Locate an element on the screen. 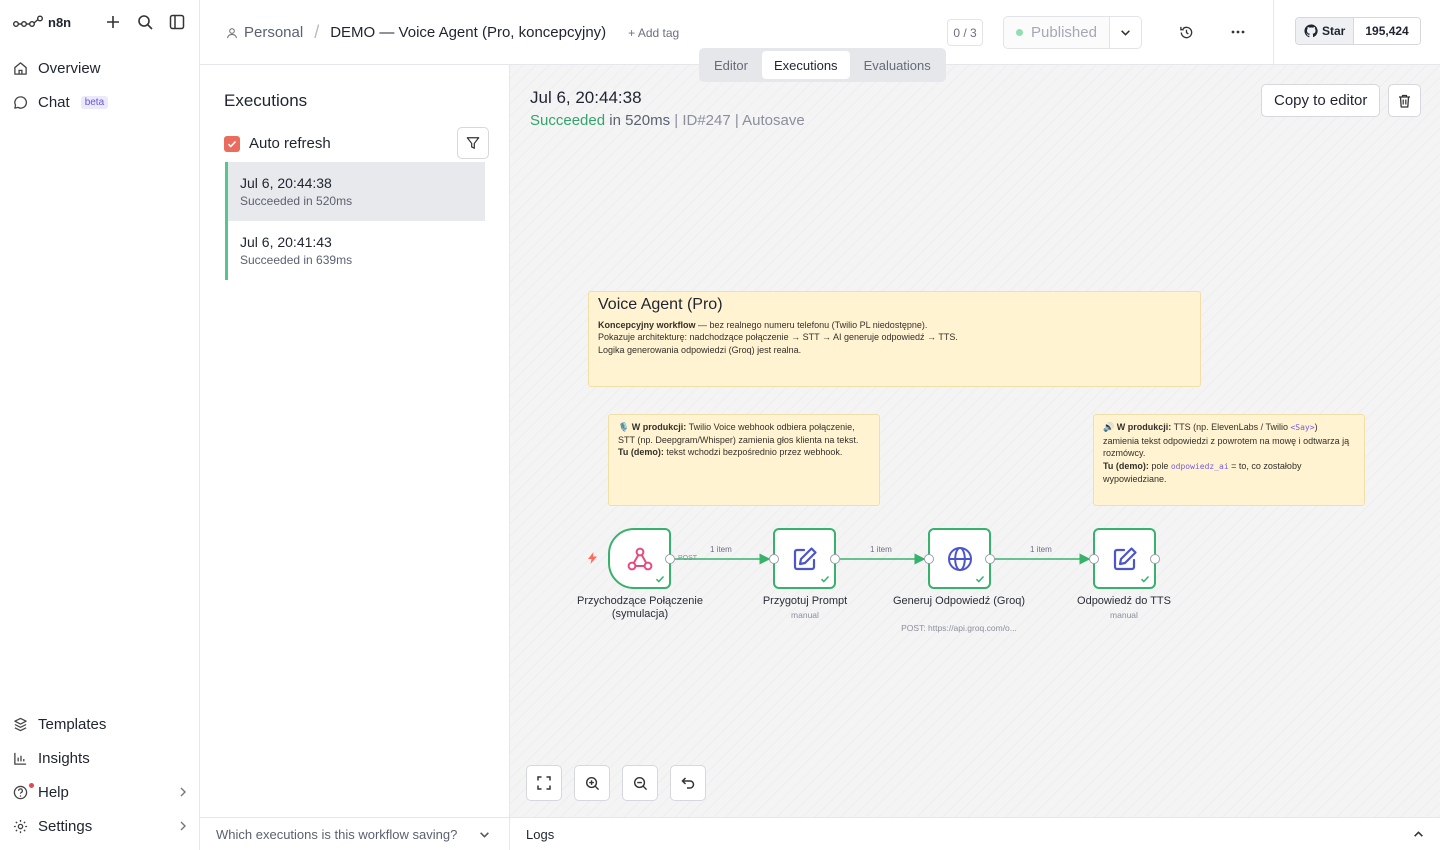  logs-label: Logs is located at coordinates (540, 834).